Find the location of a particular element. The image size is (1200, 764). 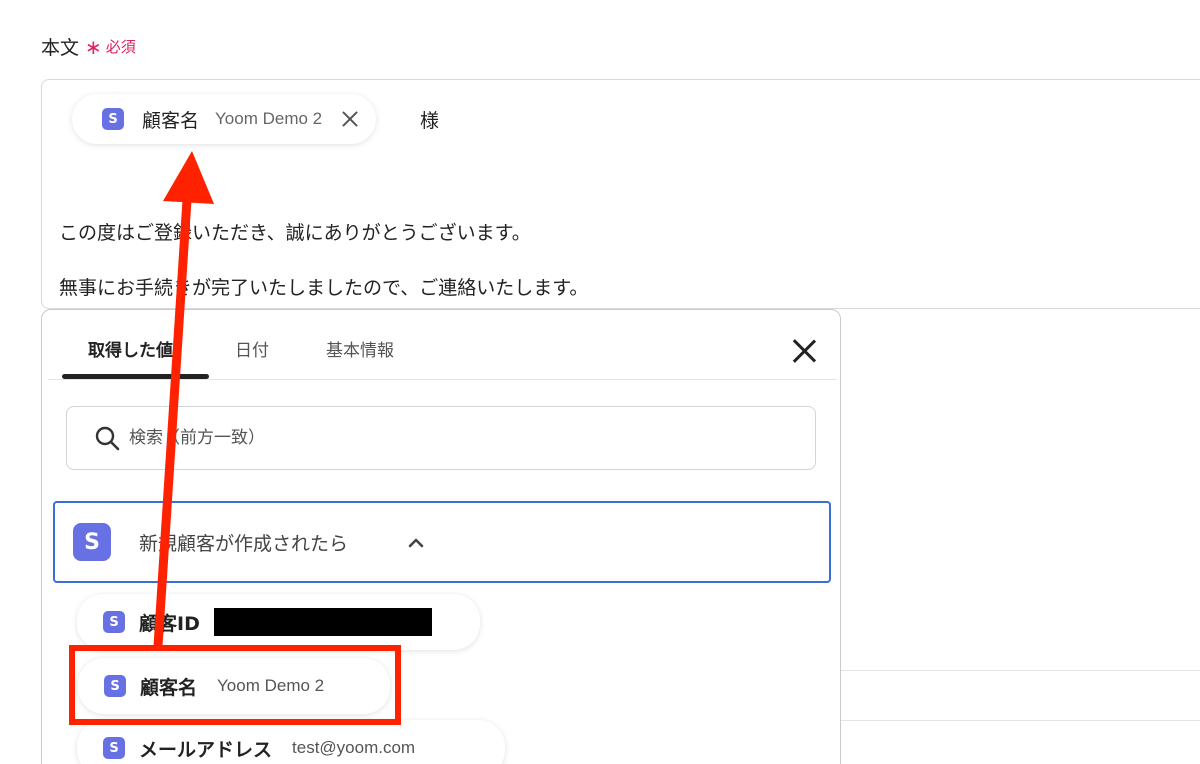

search-box is located at coordinates (441, 438).